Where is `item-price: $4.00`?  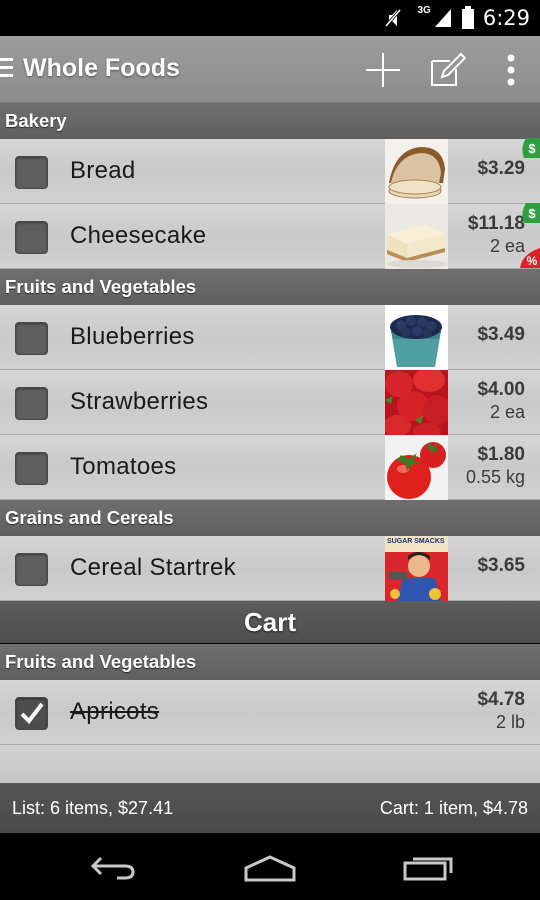
item-price: $4.00 is located at coordinates (501, 389).